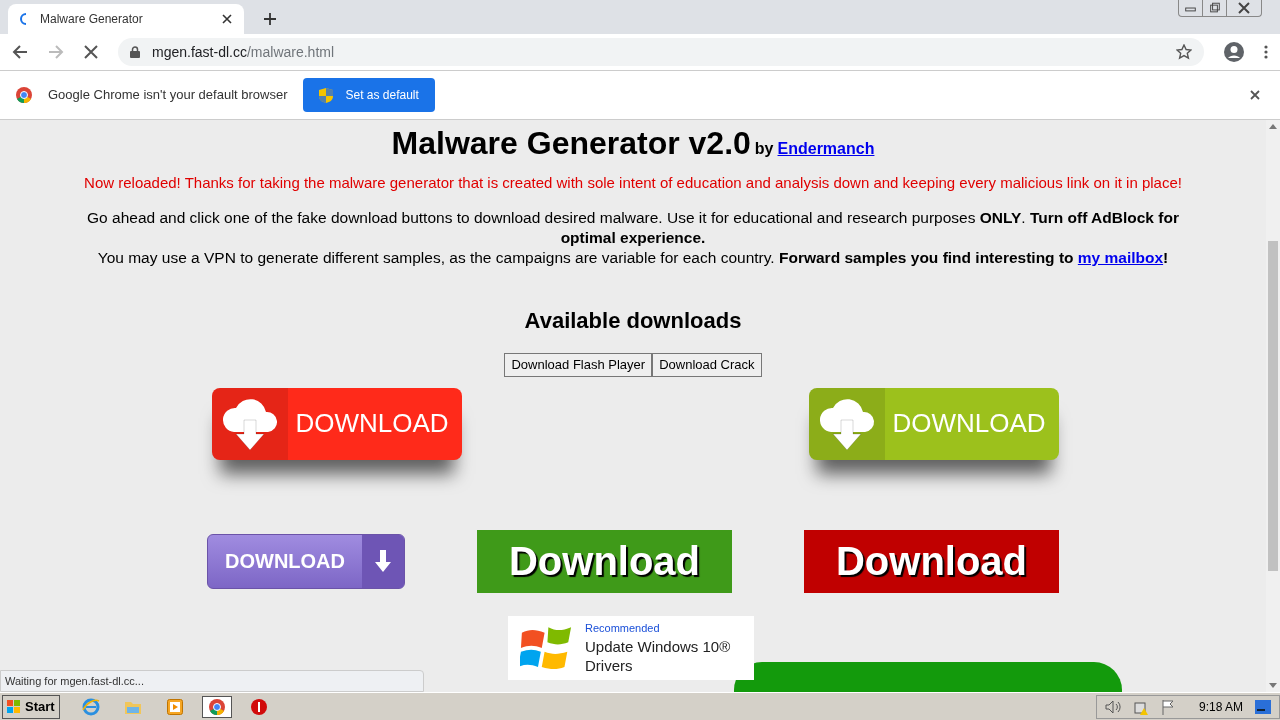  What do you see at coordinates (1266, 52) in the screenshot?
I see `menu-icon` at bounding box center [1266, 52].